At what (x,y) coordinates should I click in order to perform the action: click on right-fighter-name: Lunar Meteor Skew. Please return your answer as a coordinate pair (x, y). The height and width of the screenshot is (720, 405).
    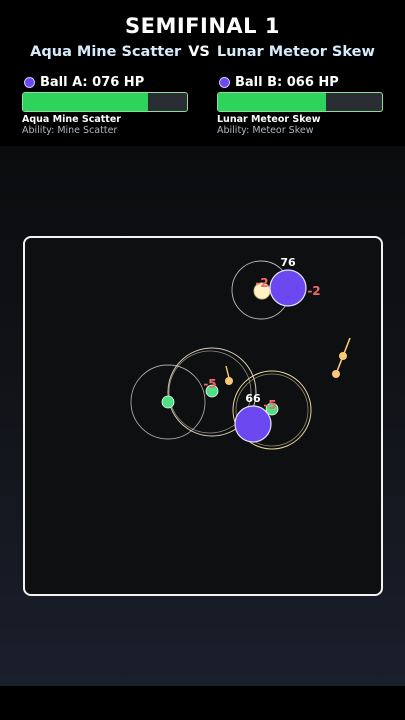
    Looking at the image, I should click on (295, 52).